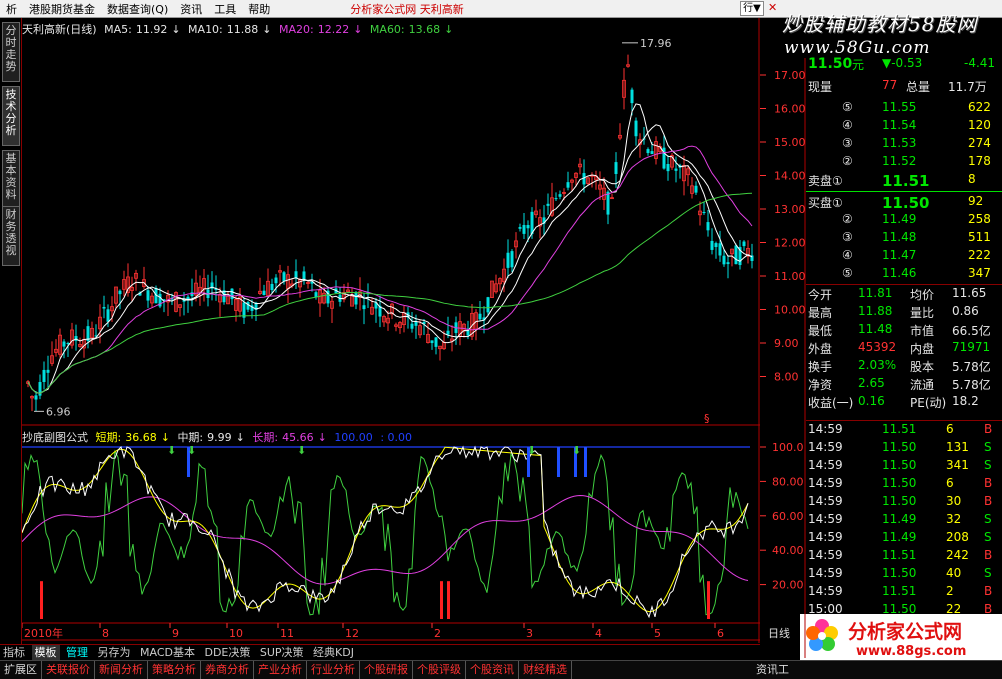  What do you see at coordinates (11, 9) in the screenshot?
I see `menu-item-analysis: 析` at bounding box center [11, 9].